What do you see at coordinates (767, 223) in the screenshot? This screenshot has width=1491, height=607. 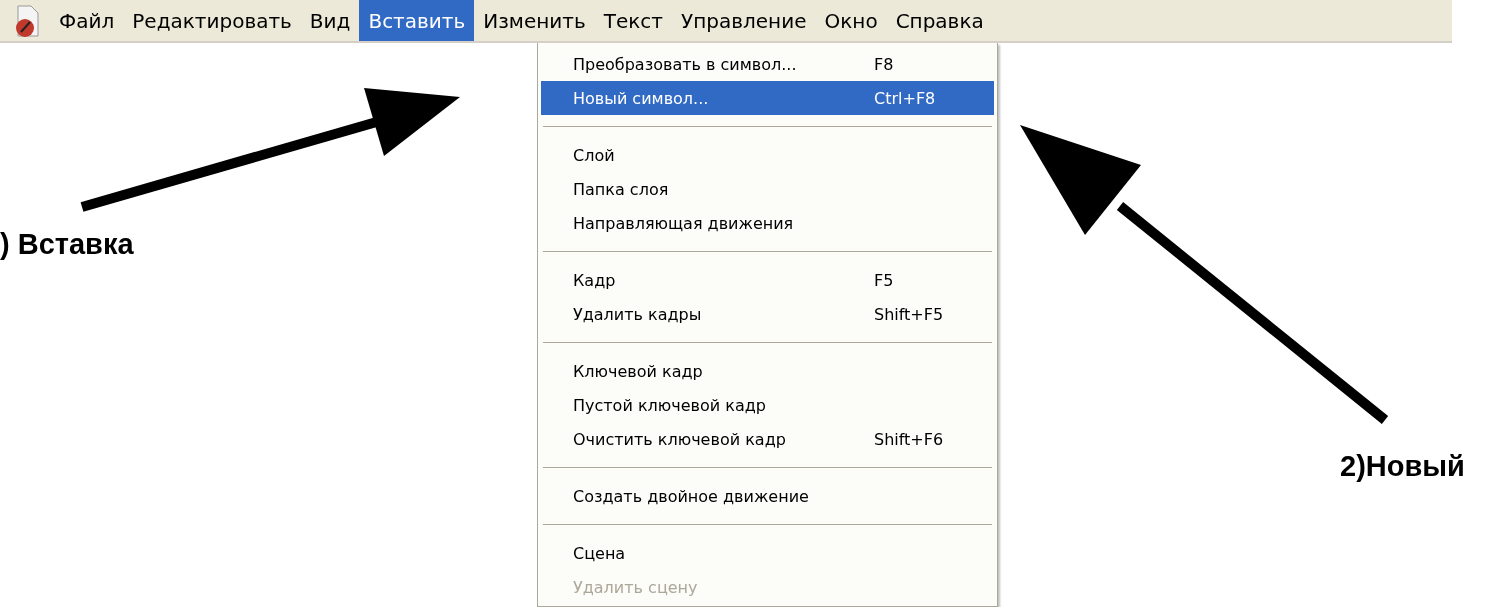 I see `menu-item: Направляющая движения` at bounding box center [767, 223].